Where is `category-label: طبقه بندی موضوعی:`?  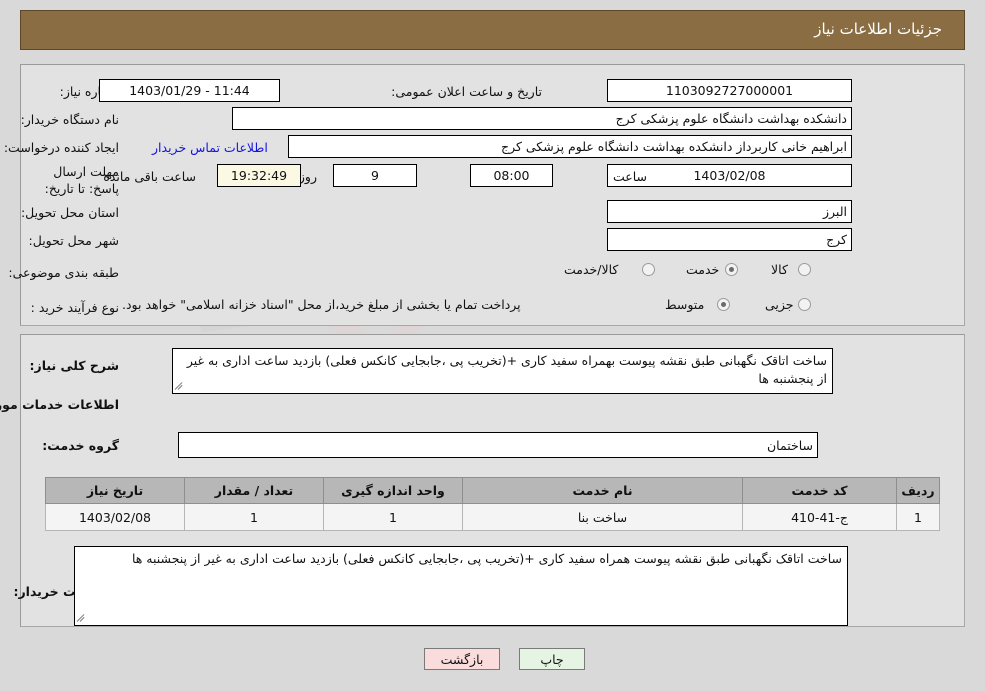
category-label: طبقه بندی موضوعی: is located at coordinates (63, 272).